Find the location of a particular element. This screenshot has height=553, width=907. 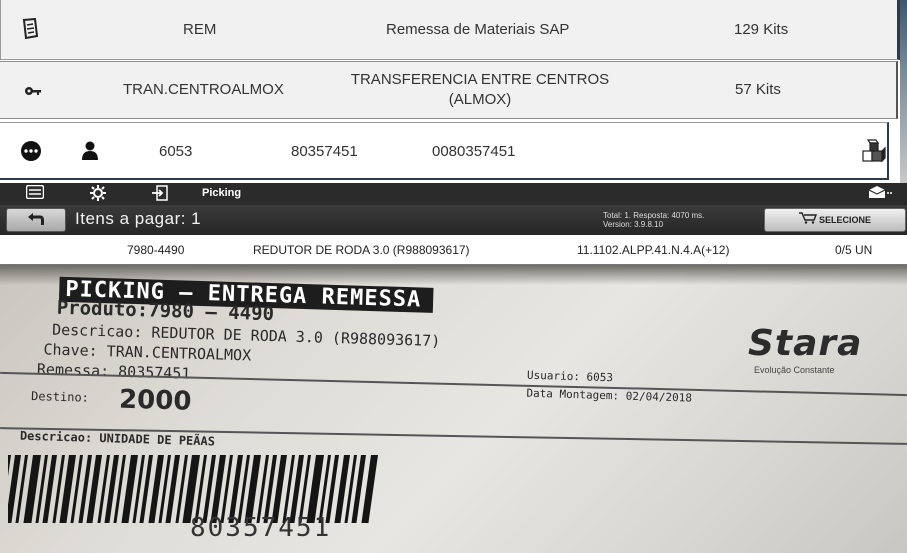

toolbar-title: Picking is located at coordinates (222, 193).